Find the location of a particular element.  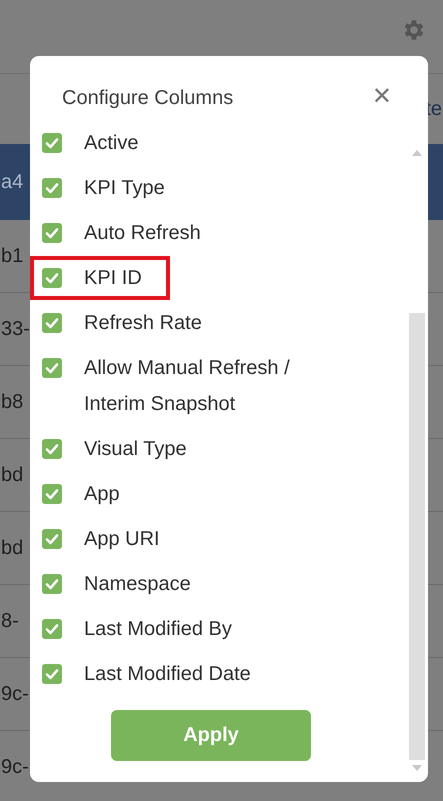

column-label: Auto Refresh is located at coordinates (142, 233).